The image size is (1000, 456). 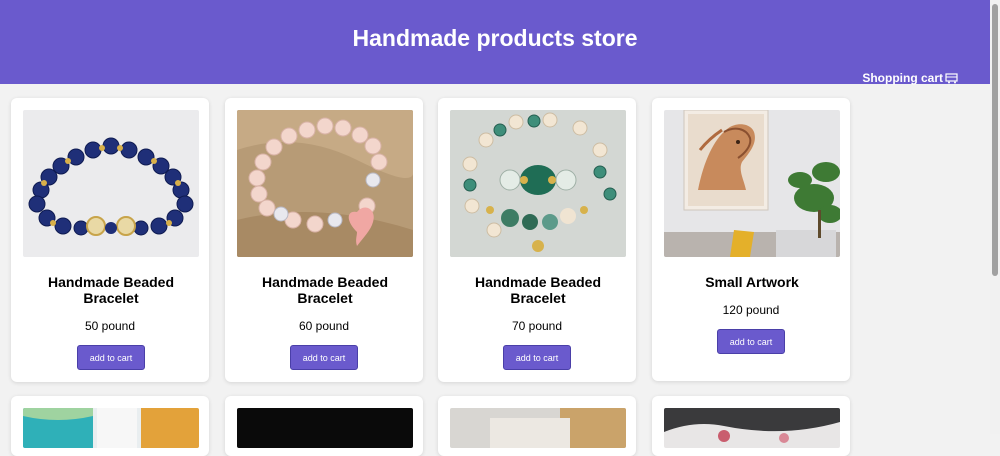 I want to click on product-image-green-bracelets, so click(x=538, y=183).